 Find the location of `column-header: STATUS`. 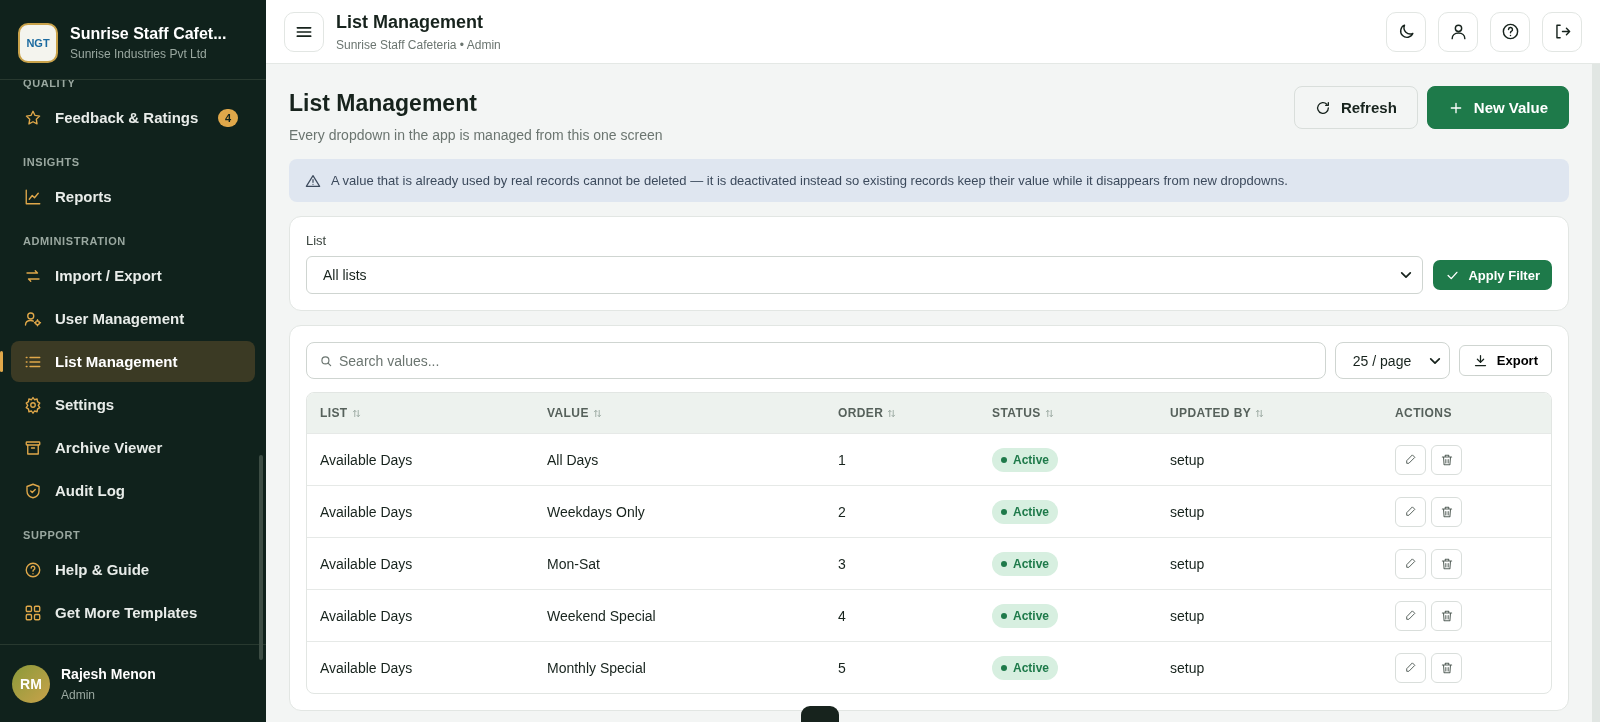

column-header: STATUS is located at coordinates (1068, 413).